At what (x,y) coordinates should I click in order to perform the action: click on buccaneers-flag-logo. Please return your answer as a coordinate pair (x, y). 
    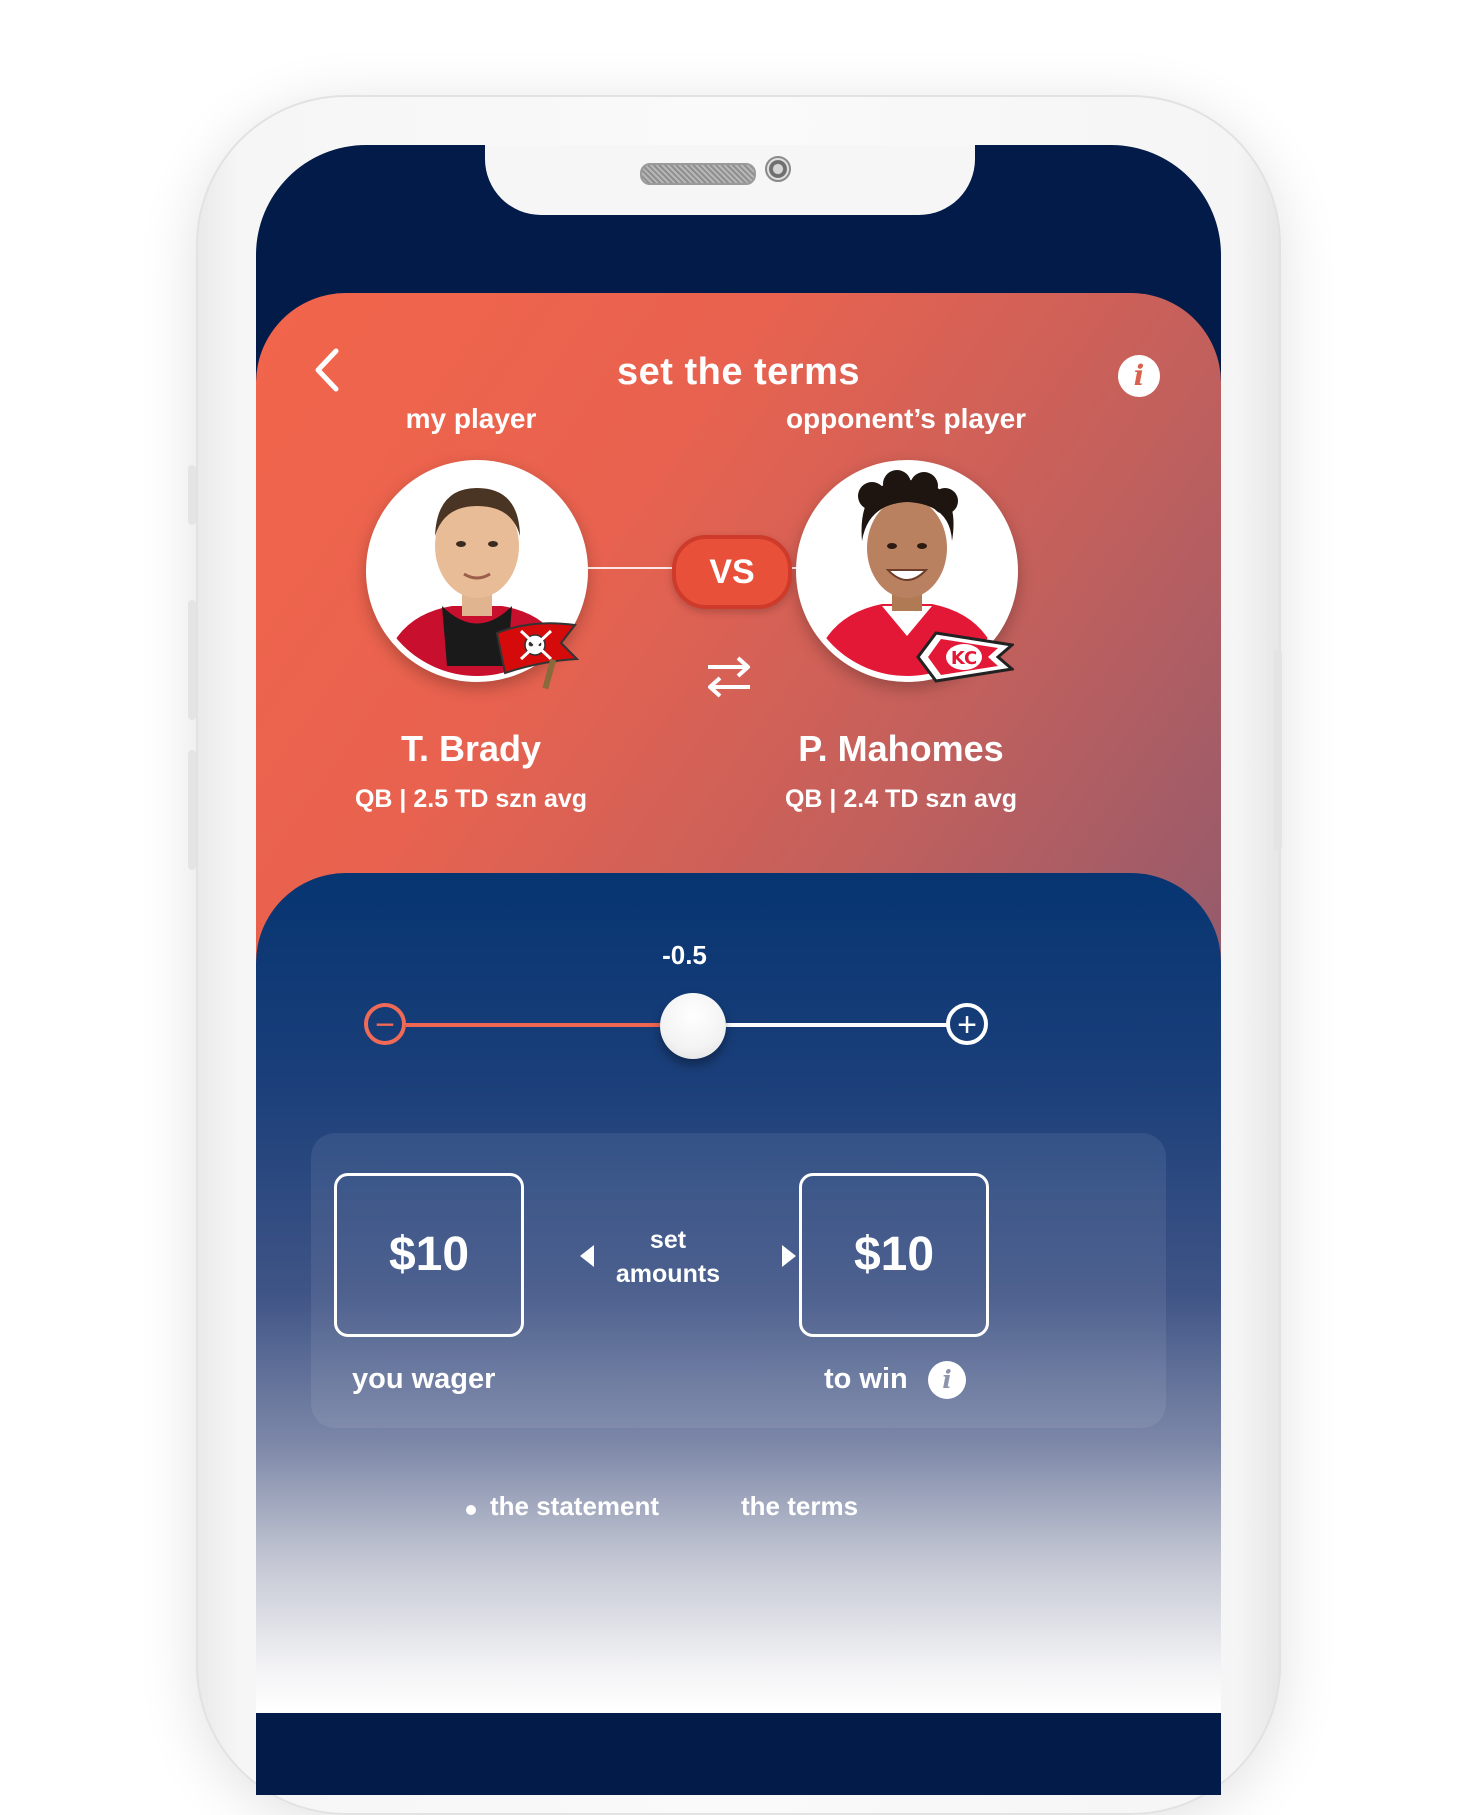
    Looking at the image, I should click on (536, 655).